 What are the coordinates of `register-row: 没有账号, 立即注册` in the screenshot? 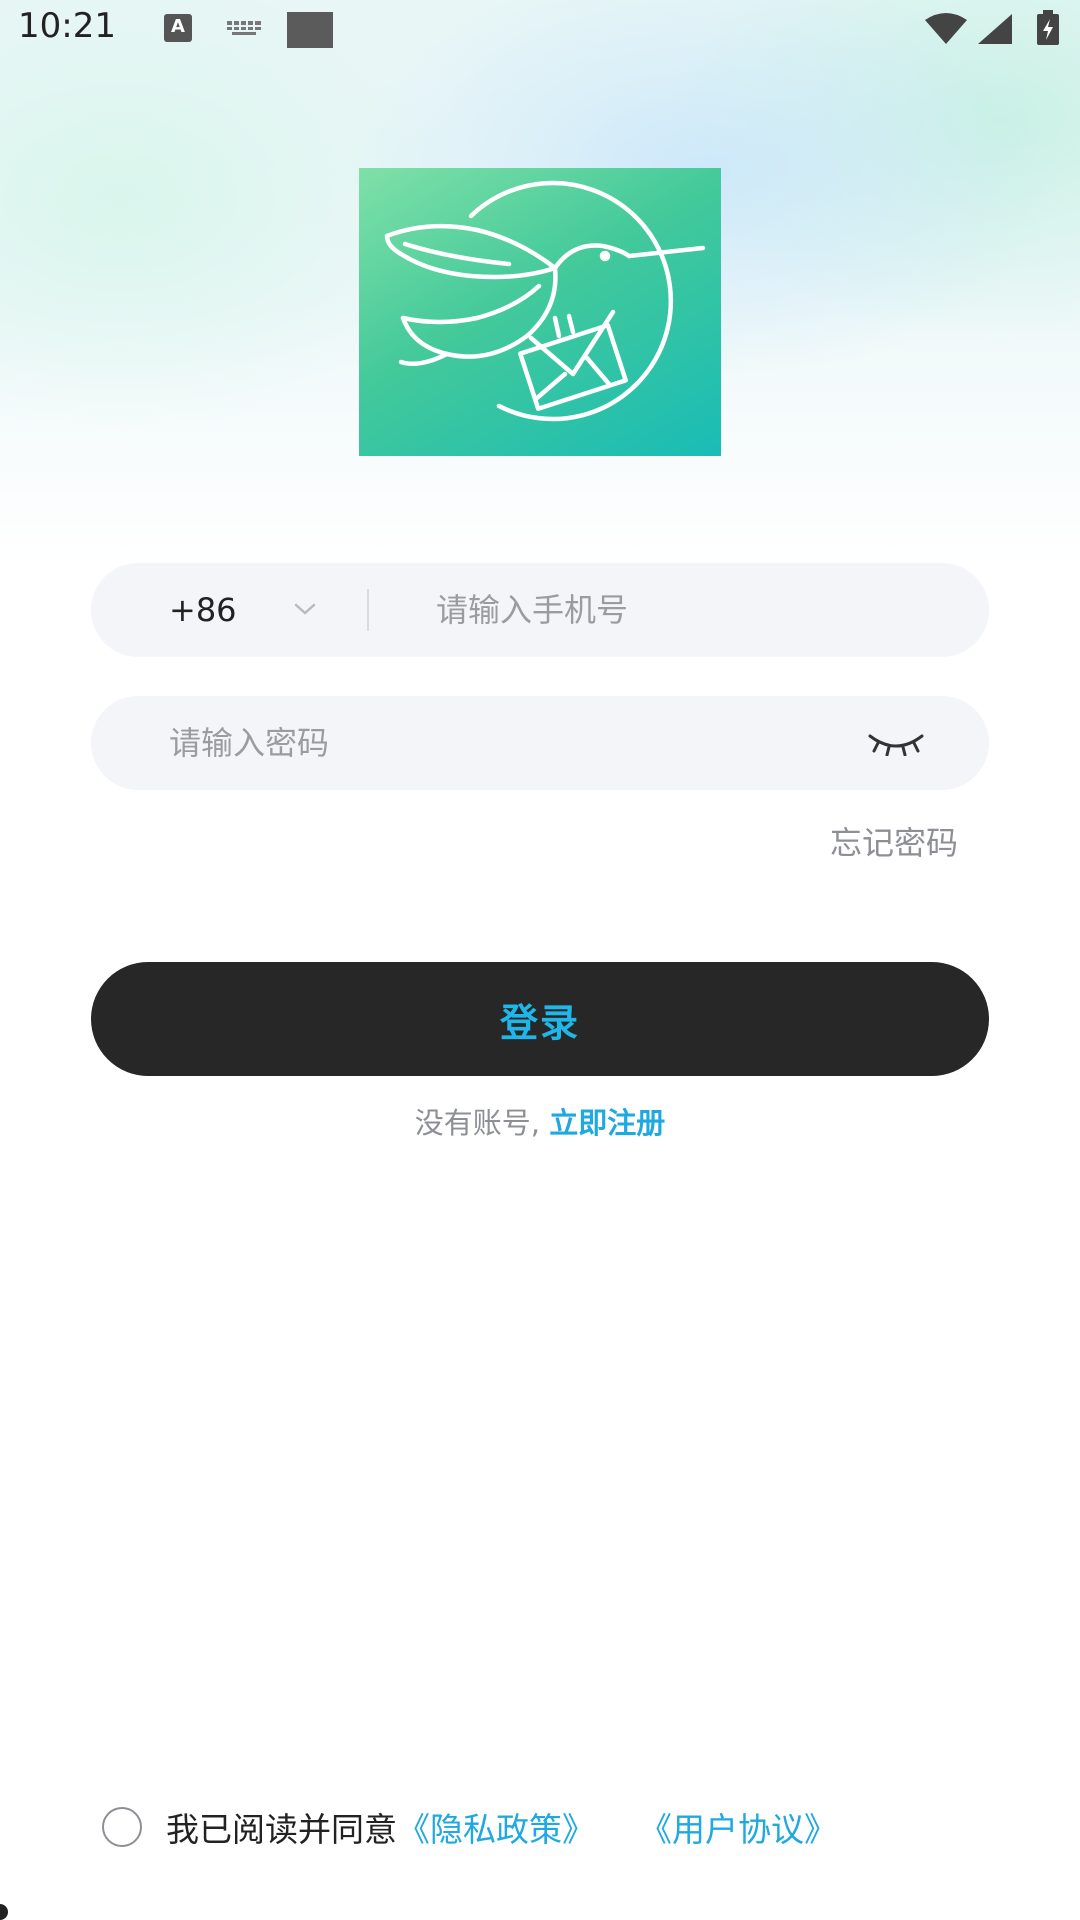 It's located at (540, 1121).